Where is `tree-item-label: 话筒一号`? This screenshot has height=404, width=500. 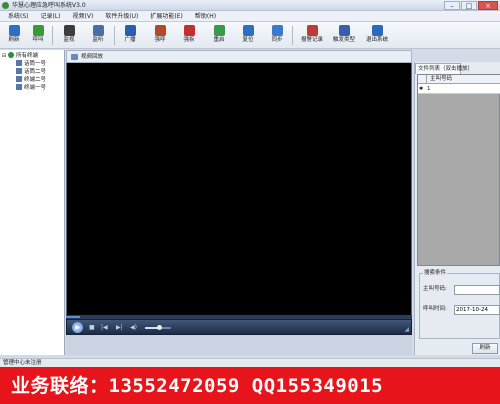
tree-item-label: 话筒一号 is located at coordinates (35, 64).